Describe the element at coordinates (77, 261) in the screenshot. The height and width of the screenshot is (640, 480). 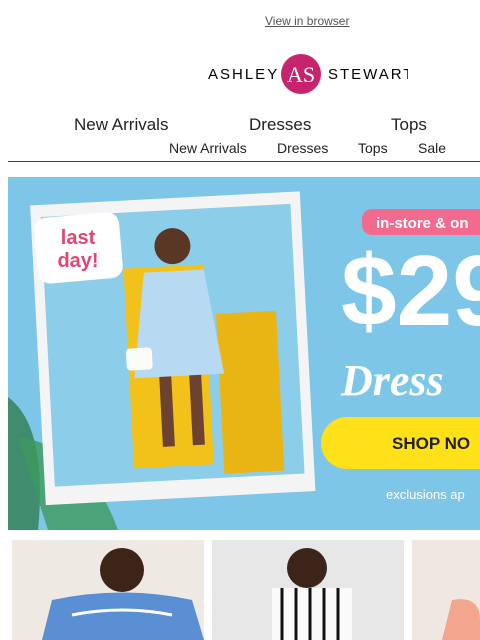
I see `badge-text-line2: day!` at that location.